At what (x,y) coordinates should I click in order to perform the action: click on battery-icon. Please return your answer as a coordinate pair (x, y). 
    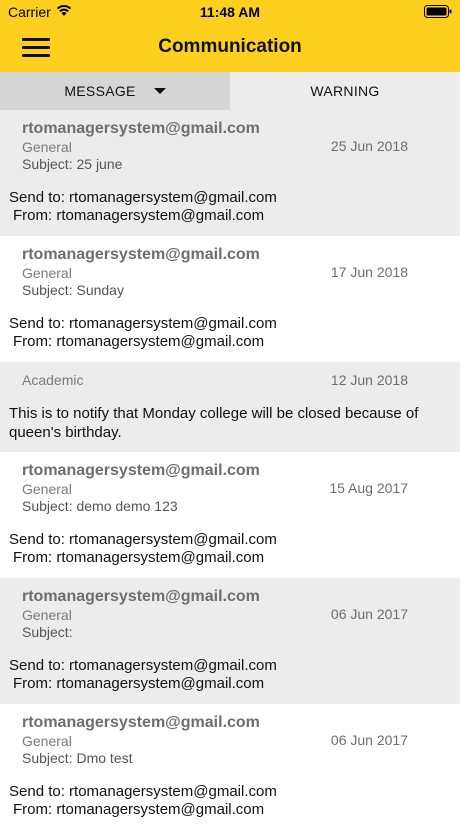
    Looking at the image, I should click on (438, 11).